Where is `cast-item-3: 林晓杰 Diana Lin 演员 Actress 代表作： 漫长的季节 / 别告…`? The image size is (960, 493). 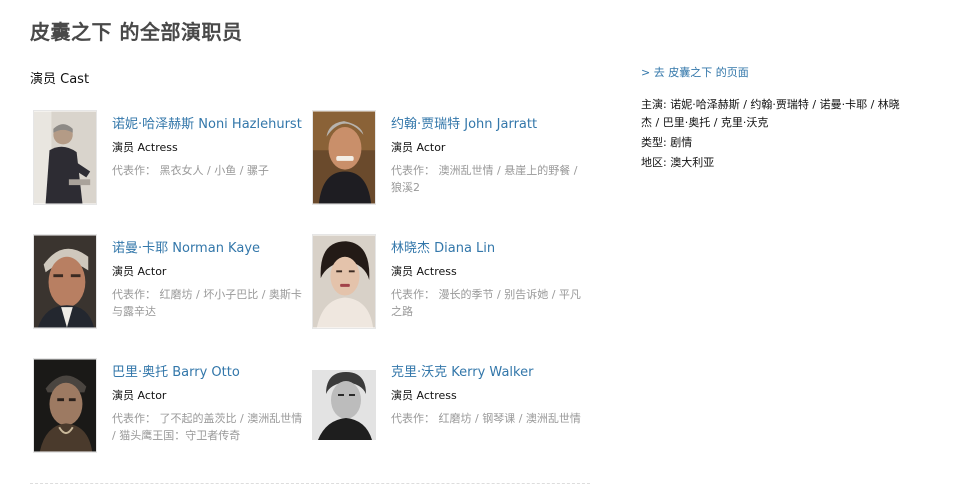 cast-item-3: 林晓杰 Diana Lin 演员 Actress 代表作： 漫长的季节 / 别告… is located at coordinates (449, 282).